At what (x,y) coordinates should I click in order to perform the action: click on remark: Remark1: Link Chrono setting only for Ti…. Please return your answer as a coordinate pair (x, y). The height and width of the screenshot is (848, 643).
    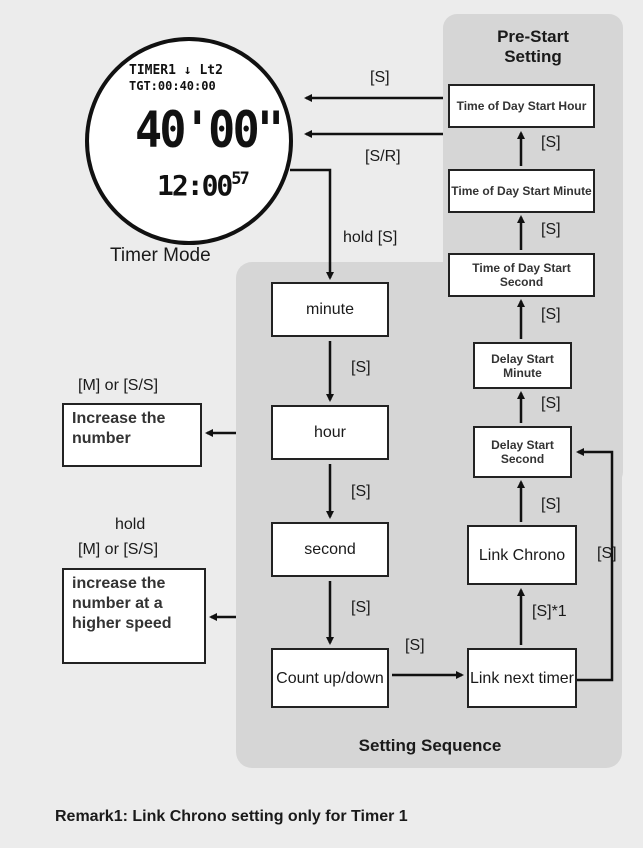
    Looking at the image, I should click on (231, 816).